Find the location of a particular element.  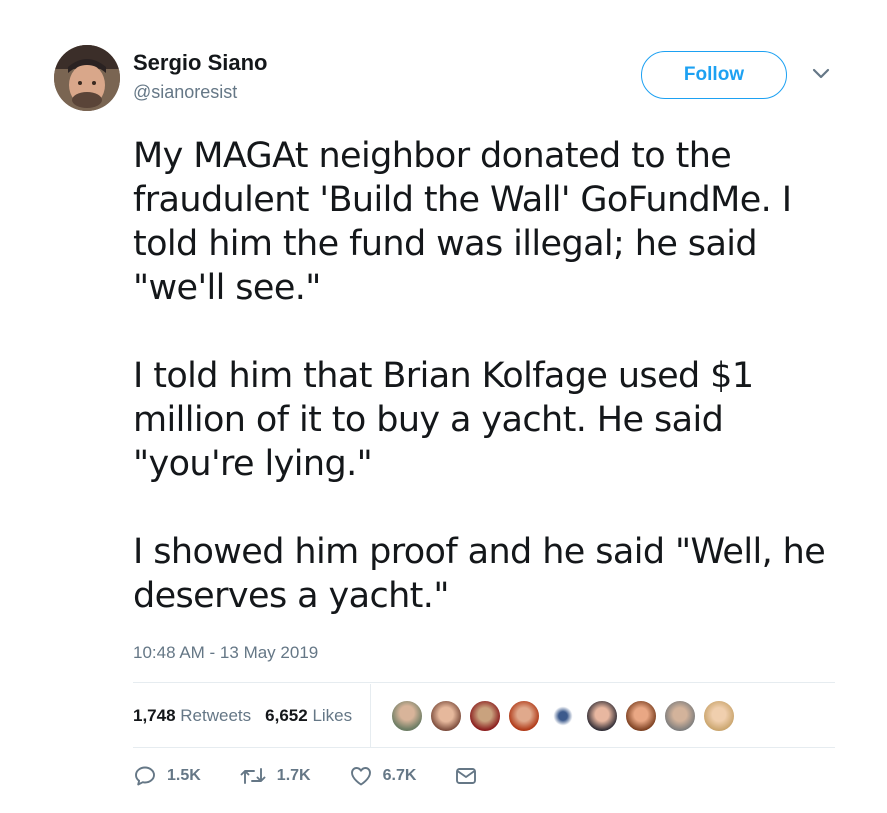

profile-photo is located at coordinates (87, 78).